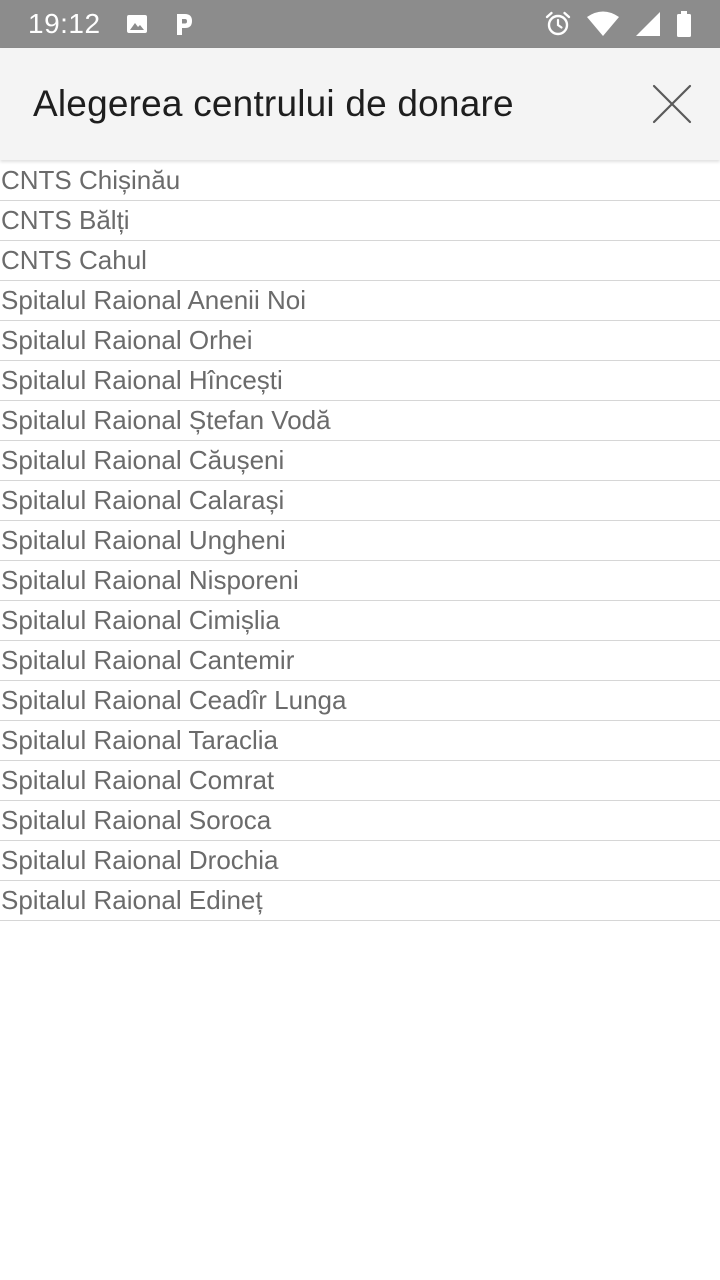  What do you see at coordinates (648, 24) in the screenshot?
I see `cellular-signal-icon` at bounding box center [648, 24].